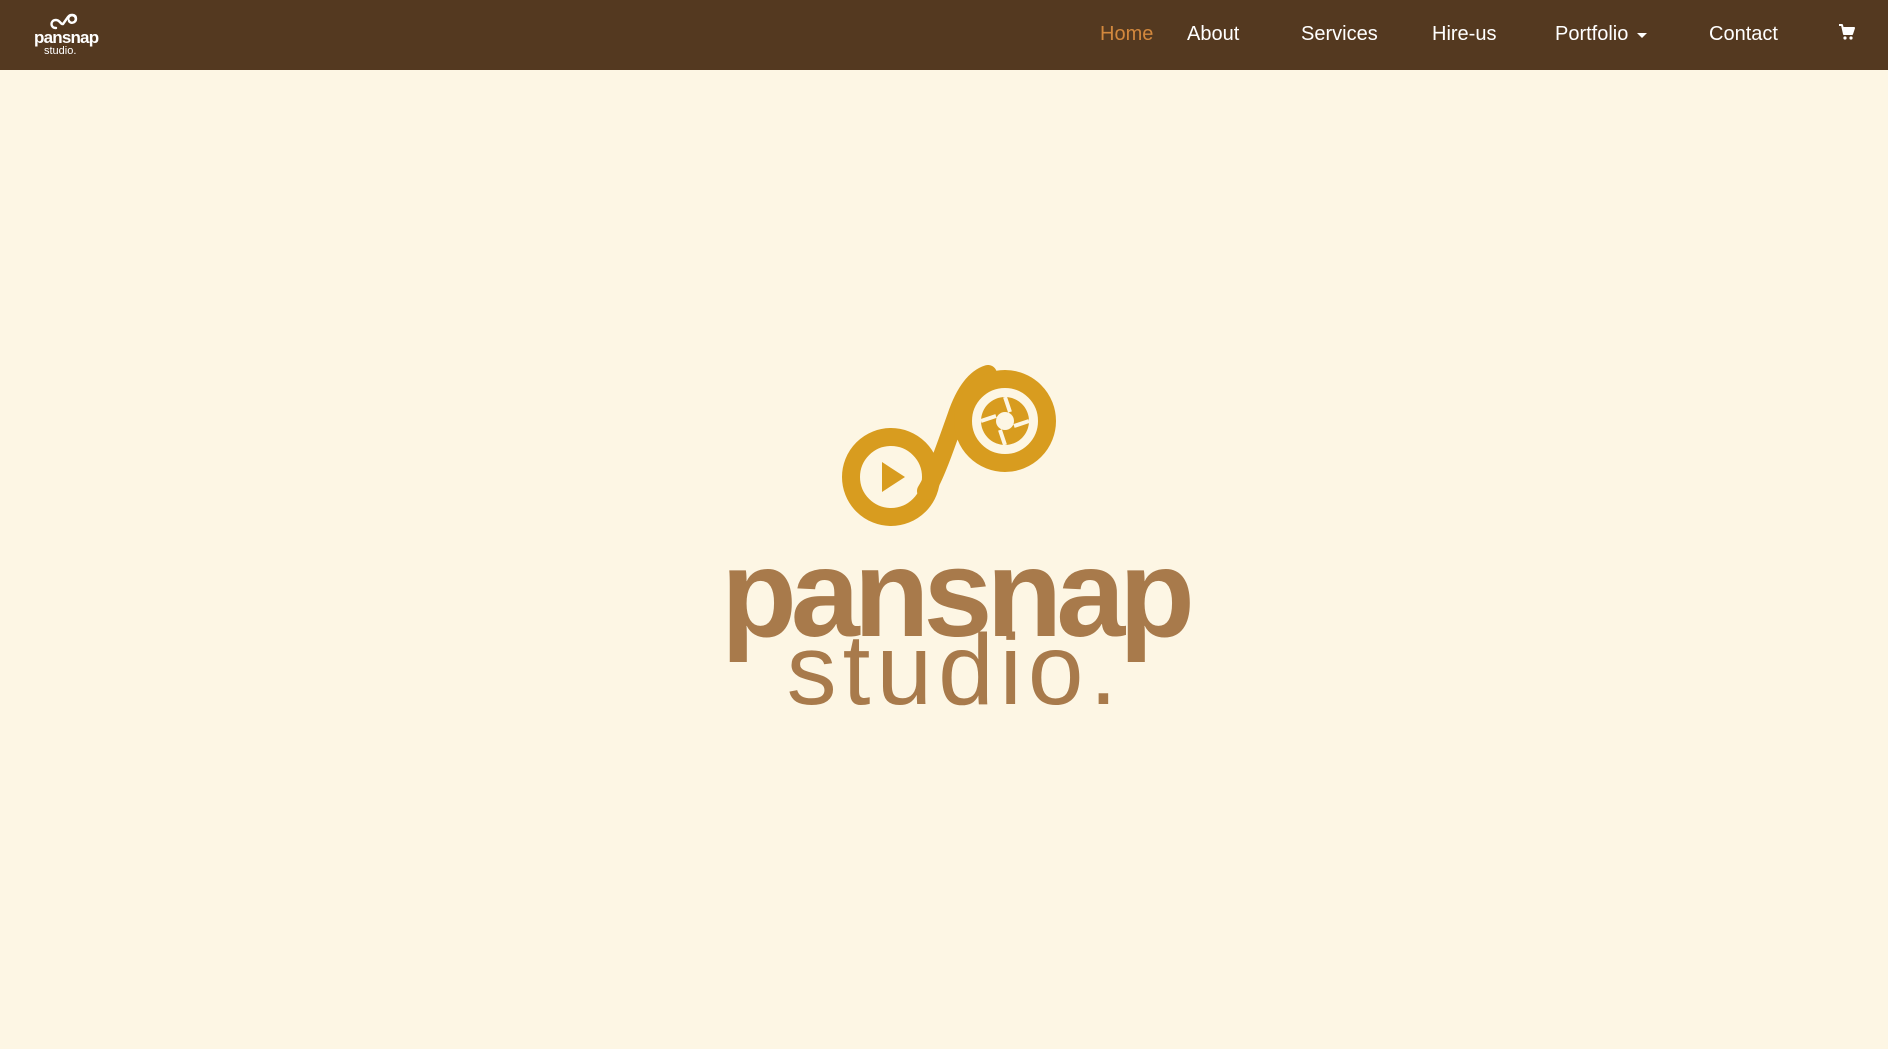  What do you see at coordinates (949, 445) in the screenshot?
I see `pansnap-mark-icon` at bounding box center [949, 445].